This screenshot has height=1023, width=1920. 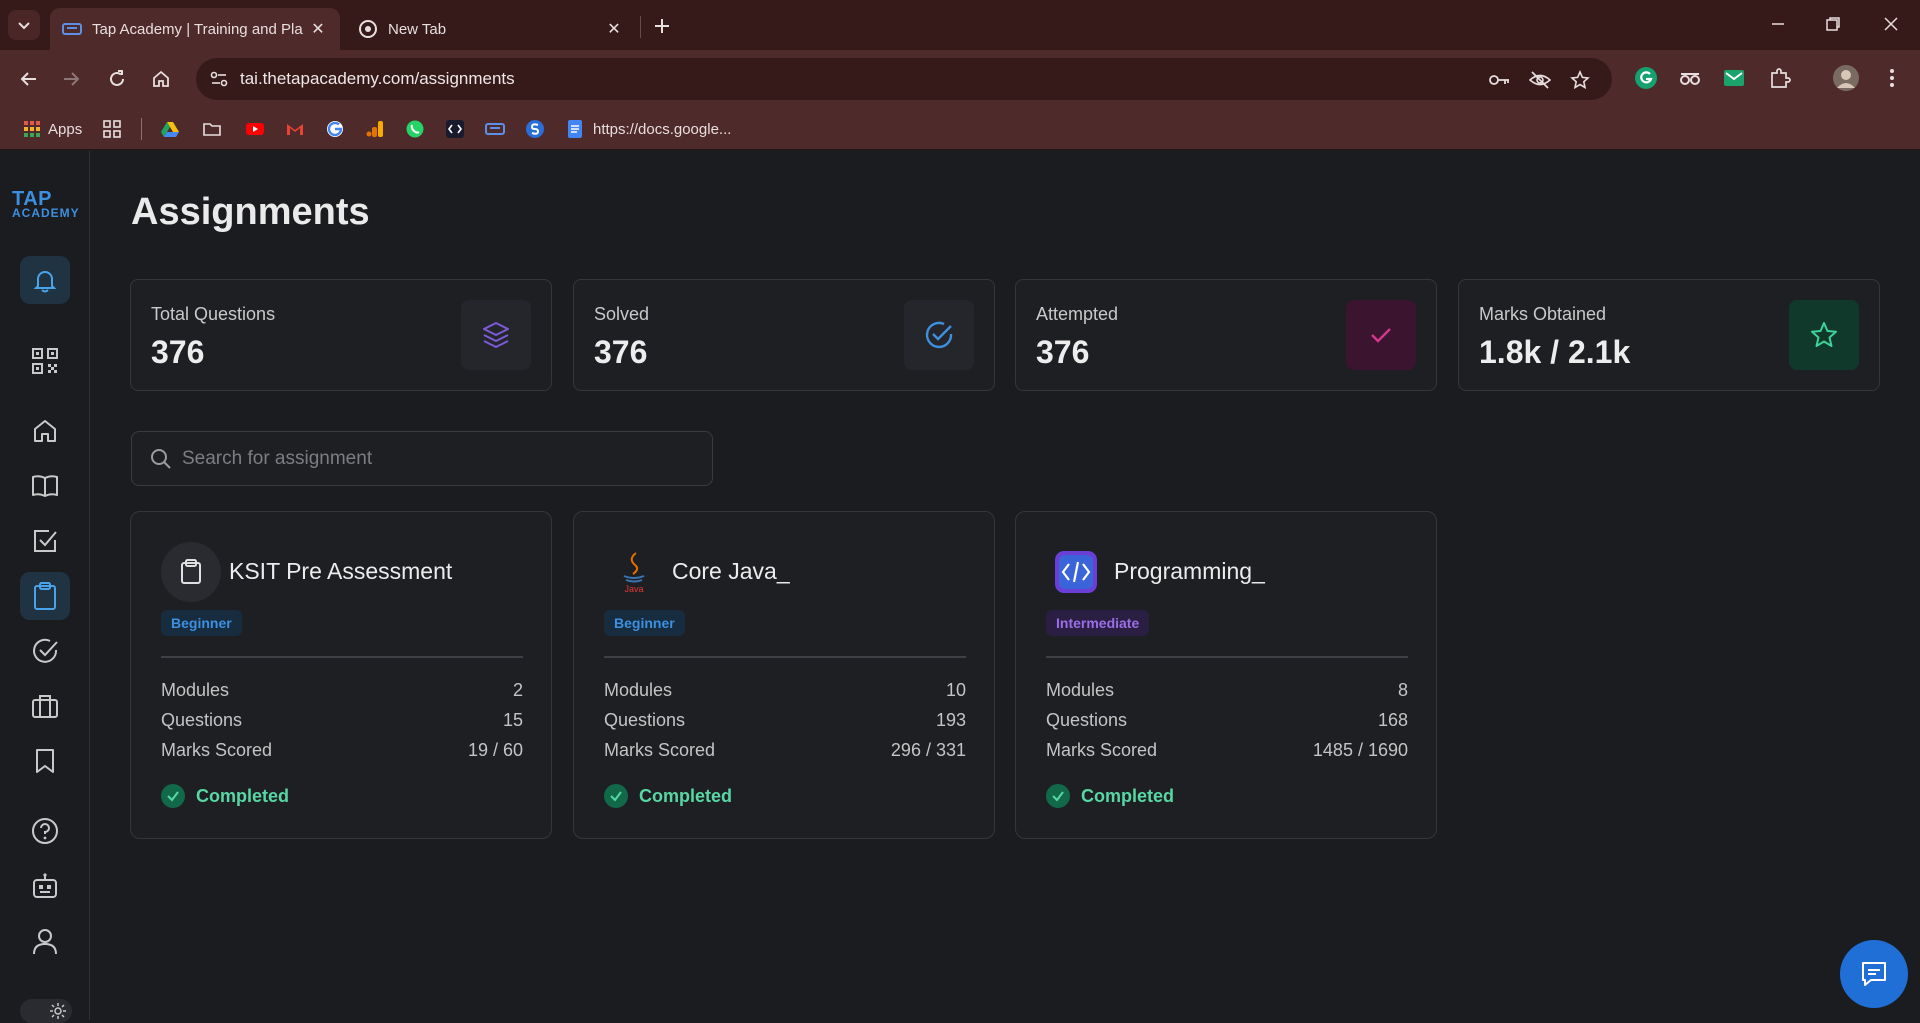 What do you see at coordinates (45, 431) in the screenshot?
I see `sidebar-item-home` at bounding box center [45, 431].